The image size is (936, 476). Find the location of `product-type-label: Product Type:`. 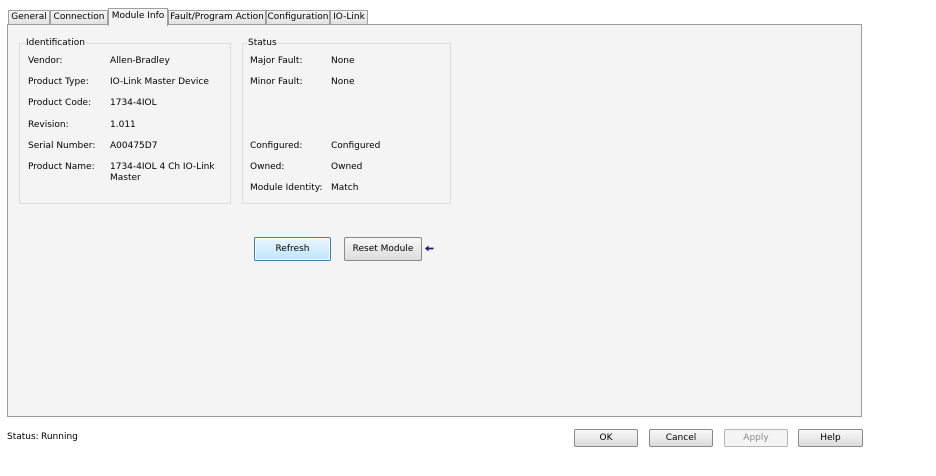

product-type-label: Product Type: is located at coordinates (58, 82).